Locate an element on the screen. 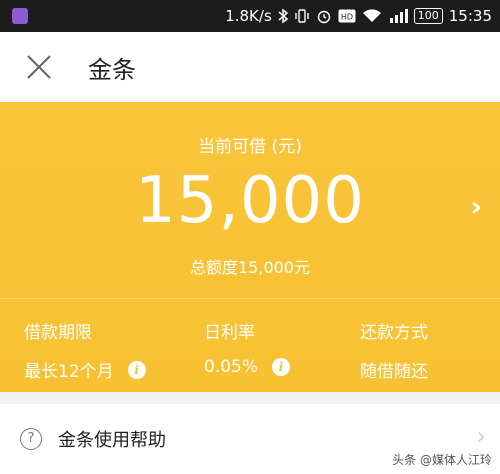 The width and height of the screenshot is (500, 474). term-value: 最长12个月 is located at coordinates (69, 372).